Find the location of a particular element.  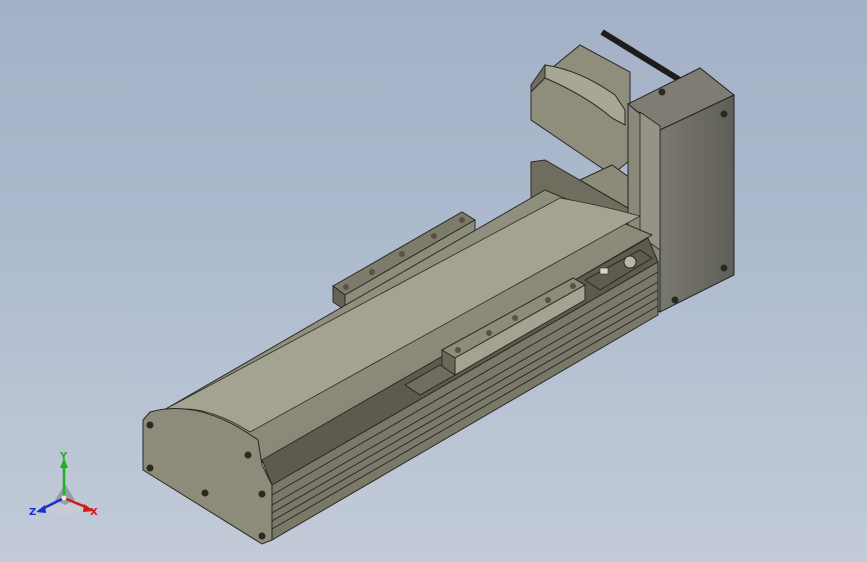

z-axis-label: Z is located at coordinates (32, 512).